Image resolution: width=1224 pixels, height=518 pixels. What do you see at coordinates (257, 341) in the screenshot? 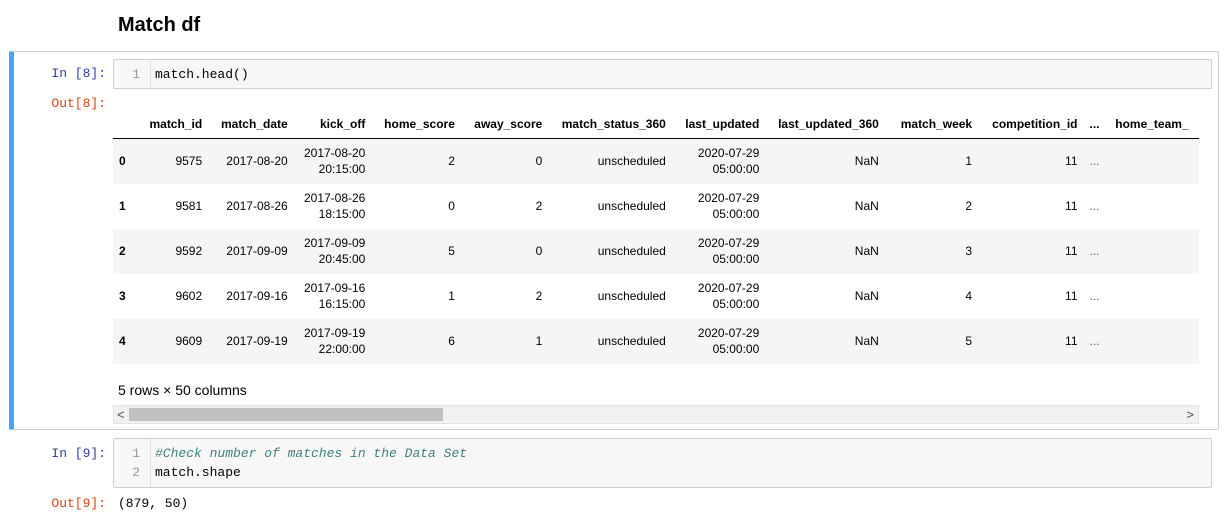
I see `cell-match-date: 2017-09-19` at bounding box center [257, 341].